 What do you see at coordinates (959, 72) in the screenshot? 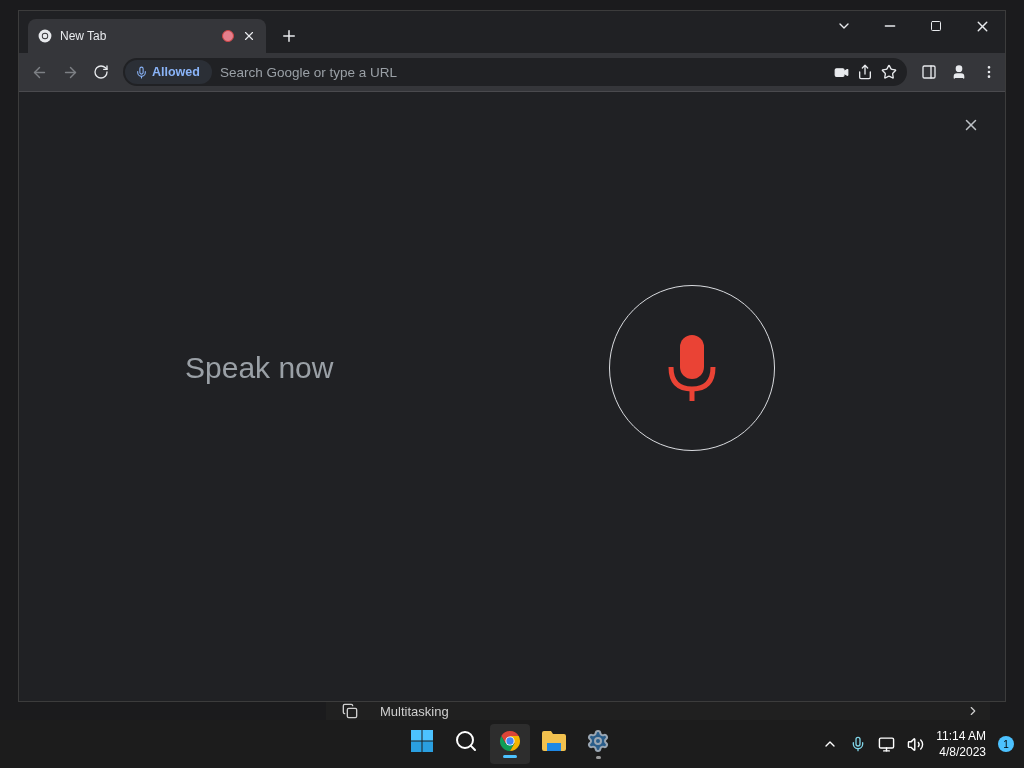
I see `profile-icon` at bounding box center [959, 72].